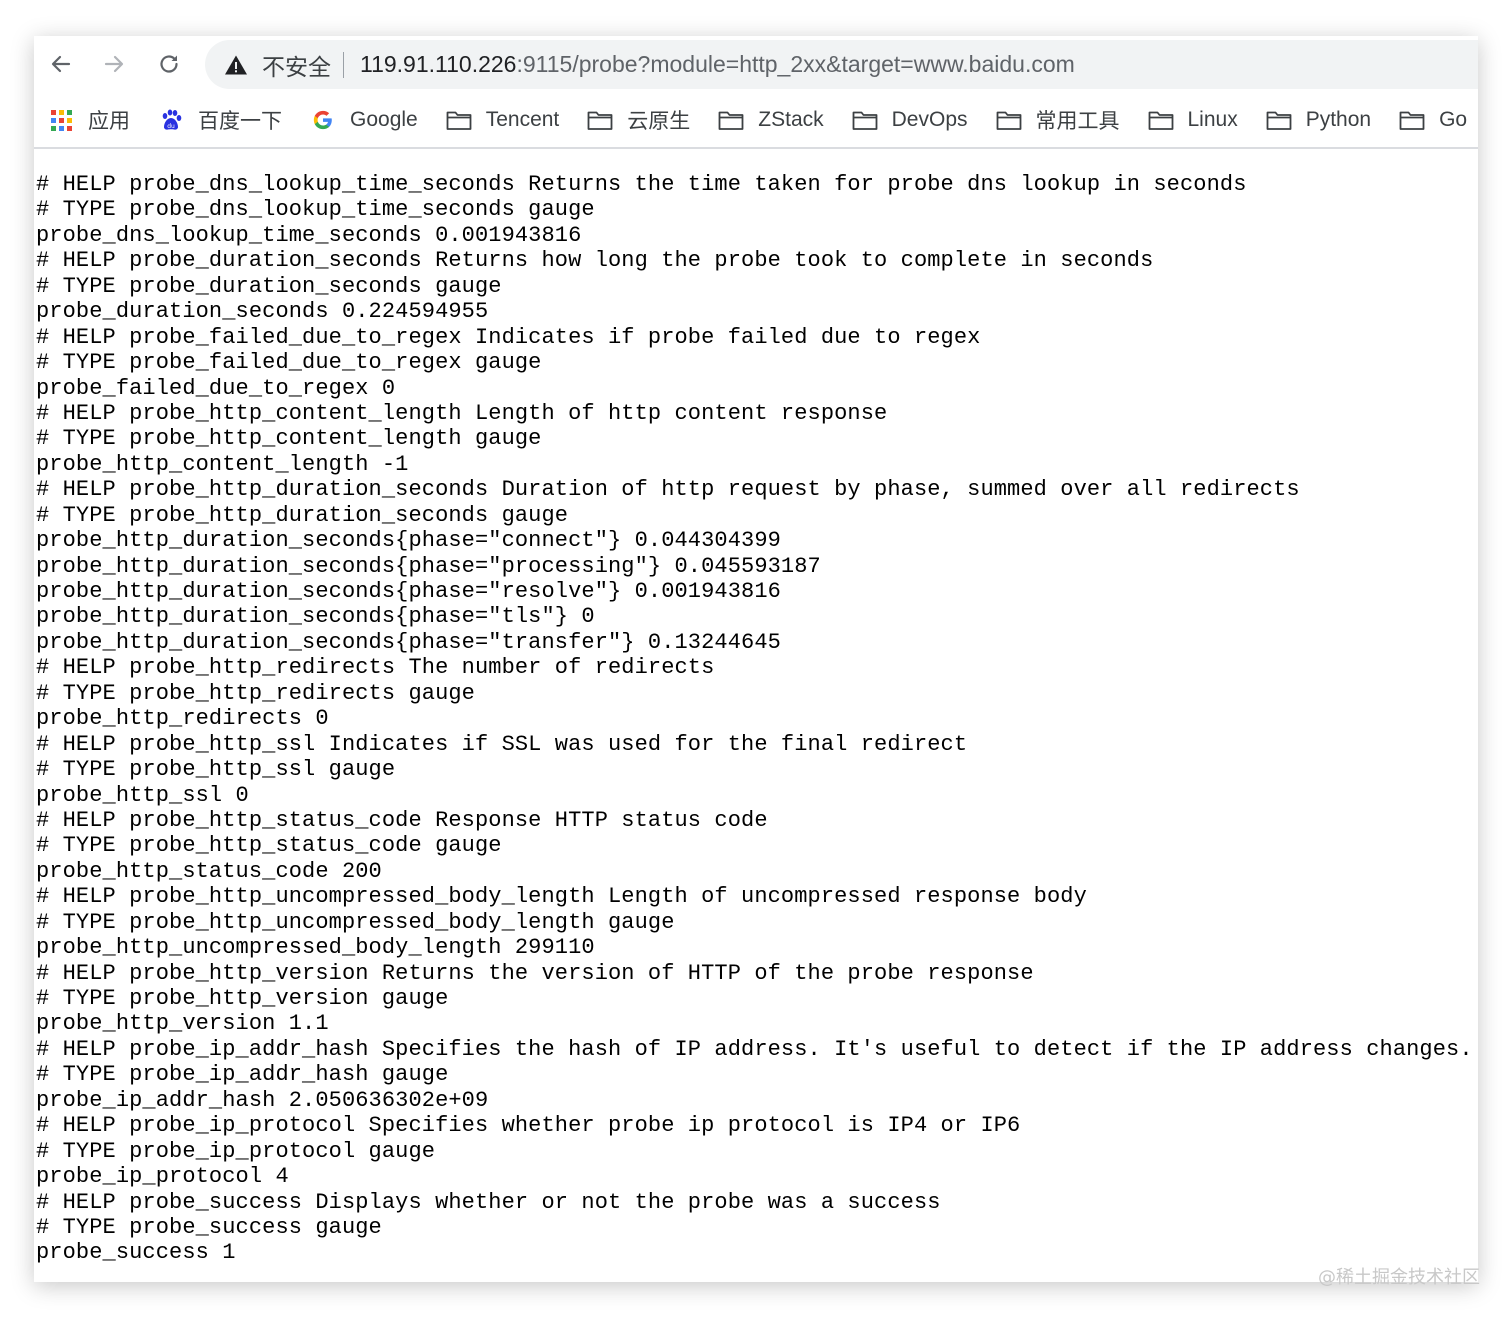 This screenshot has height=1317, width=1512. I want to click on bookmark-label: Tencent, so click(522, 119).